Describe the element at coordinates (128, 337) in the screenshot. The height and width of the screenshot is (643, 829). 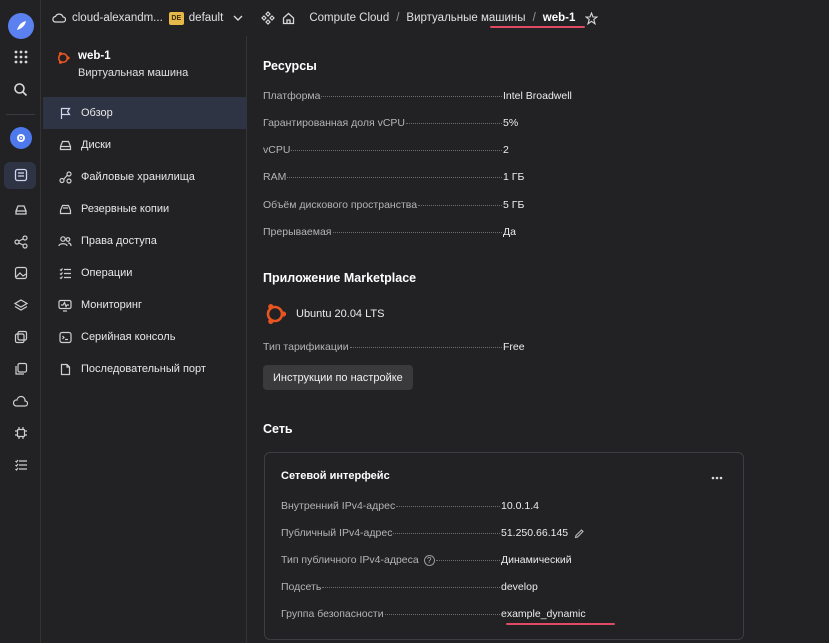
I see `nav-label: Серийная консоль` at that location.